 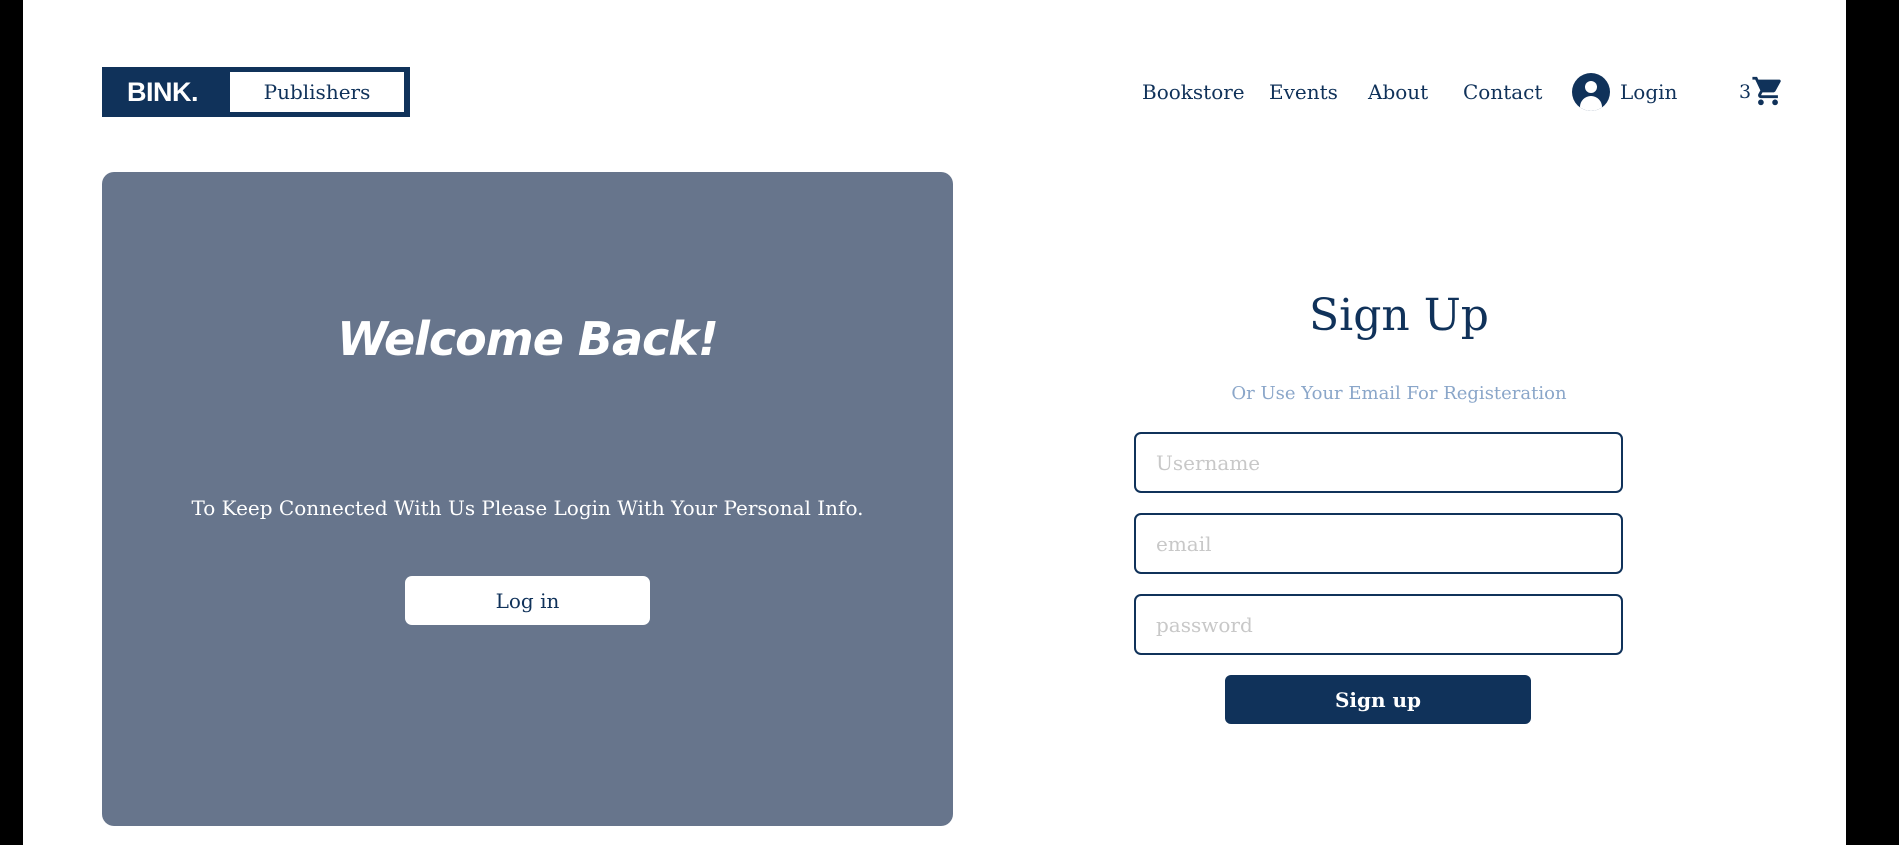 I want to click on user-circle-icon, so click(x=1591, y=92).